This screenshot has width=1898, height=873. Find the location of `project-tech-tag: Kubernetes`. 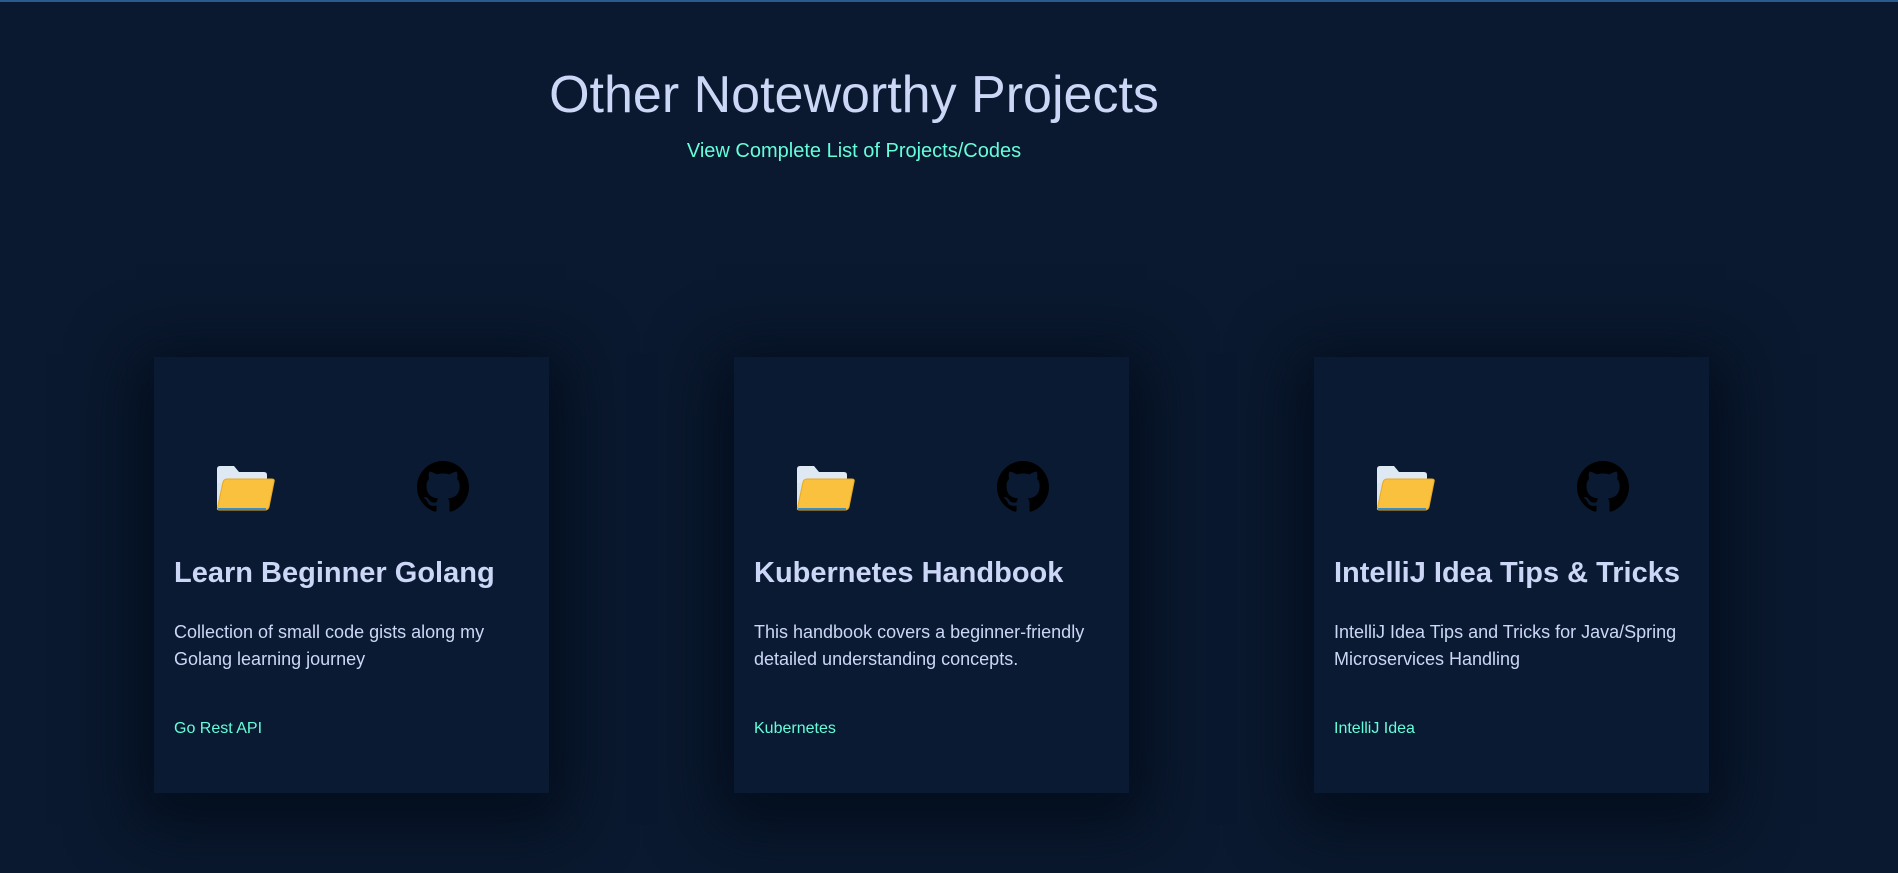

project-tech-tag: Kubernetes is located at coordinates (795, 729).